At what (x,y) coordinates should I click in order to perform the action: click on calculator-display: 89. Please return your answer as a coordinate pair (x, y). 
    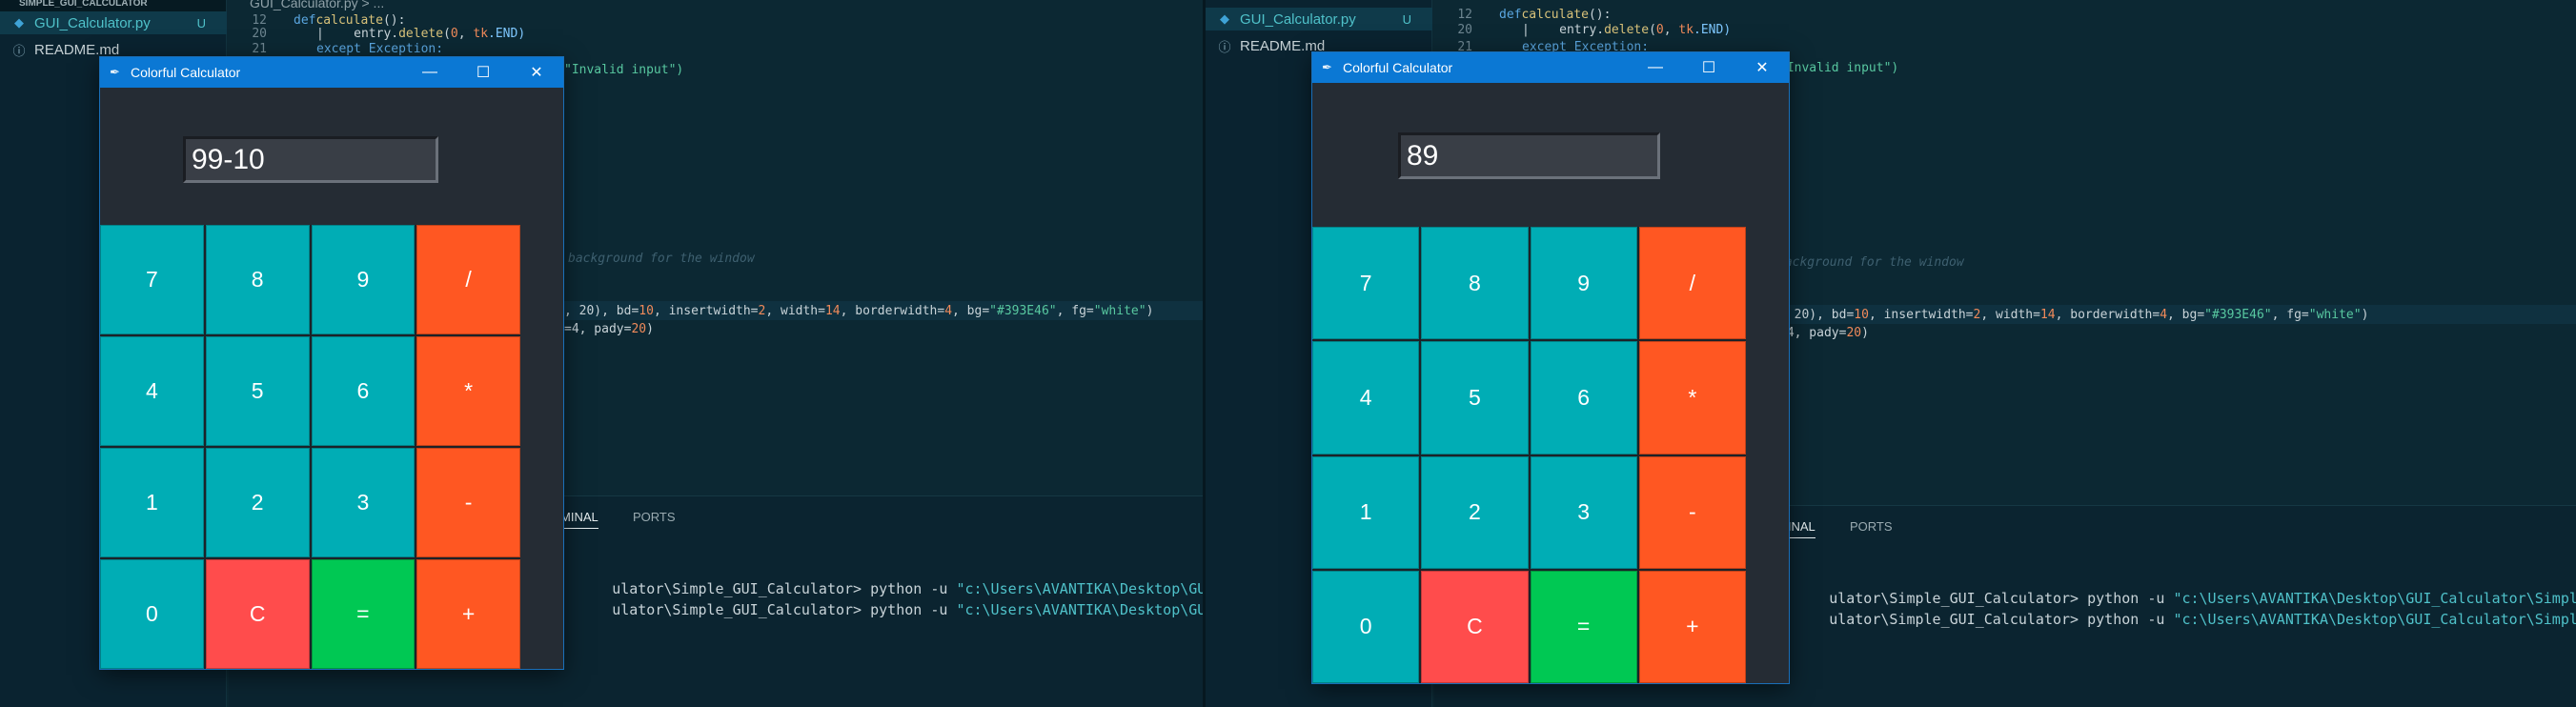
    Looking at the image, I should click on (1529, 155).